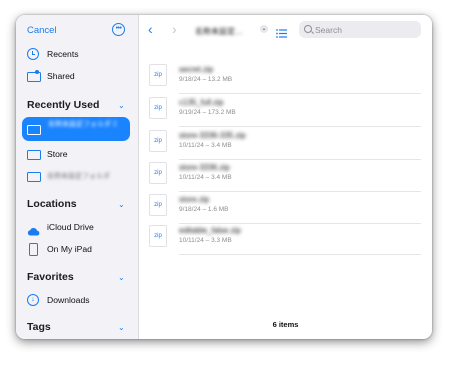 The image size is (456, 365). I want to click on file-size: 1.6 MB, so click(218, 209).